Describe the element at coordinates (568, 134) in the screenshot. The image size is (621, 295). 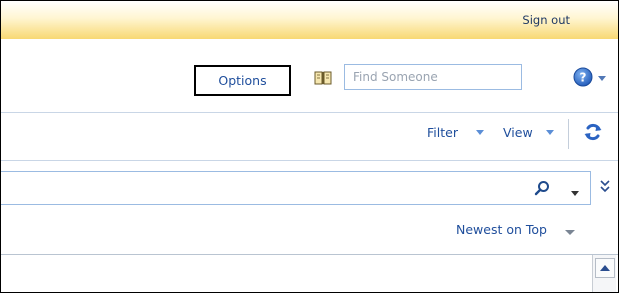
I see `toolbar-divider` at that location.